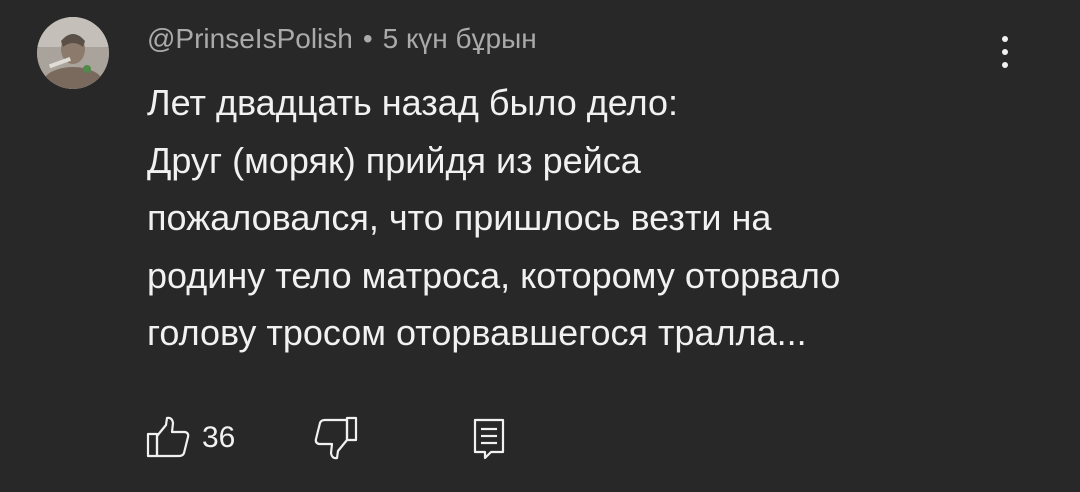 This screenshot has width=1080, height=492. I want to click on thumb-down-icon, so click(336, 438).